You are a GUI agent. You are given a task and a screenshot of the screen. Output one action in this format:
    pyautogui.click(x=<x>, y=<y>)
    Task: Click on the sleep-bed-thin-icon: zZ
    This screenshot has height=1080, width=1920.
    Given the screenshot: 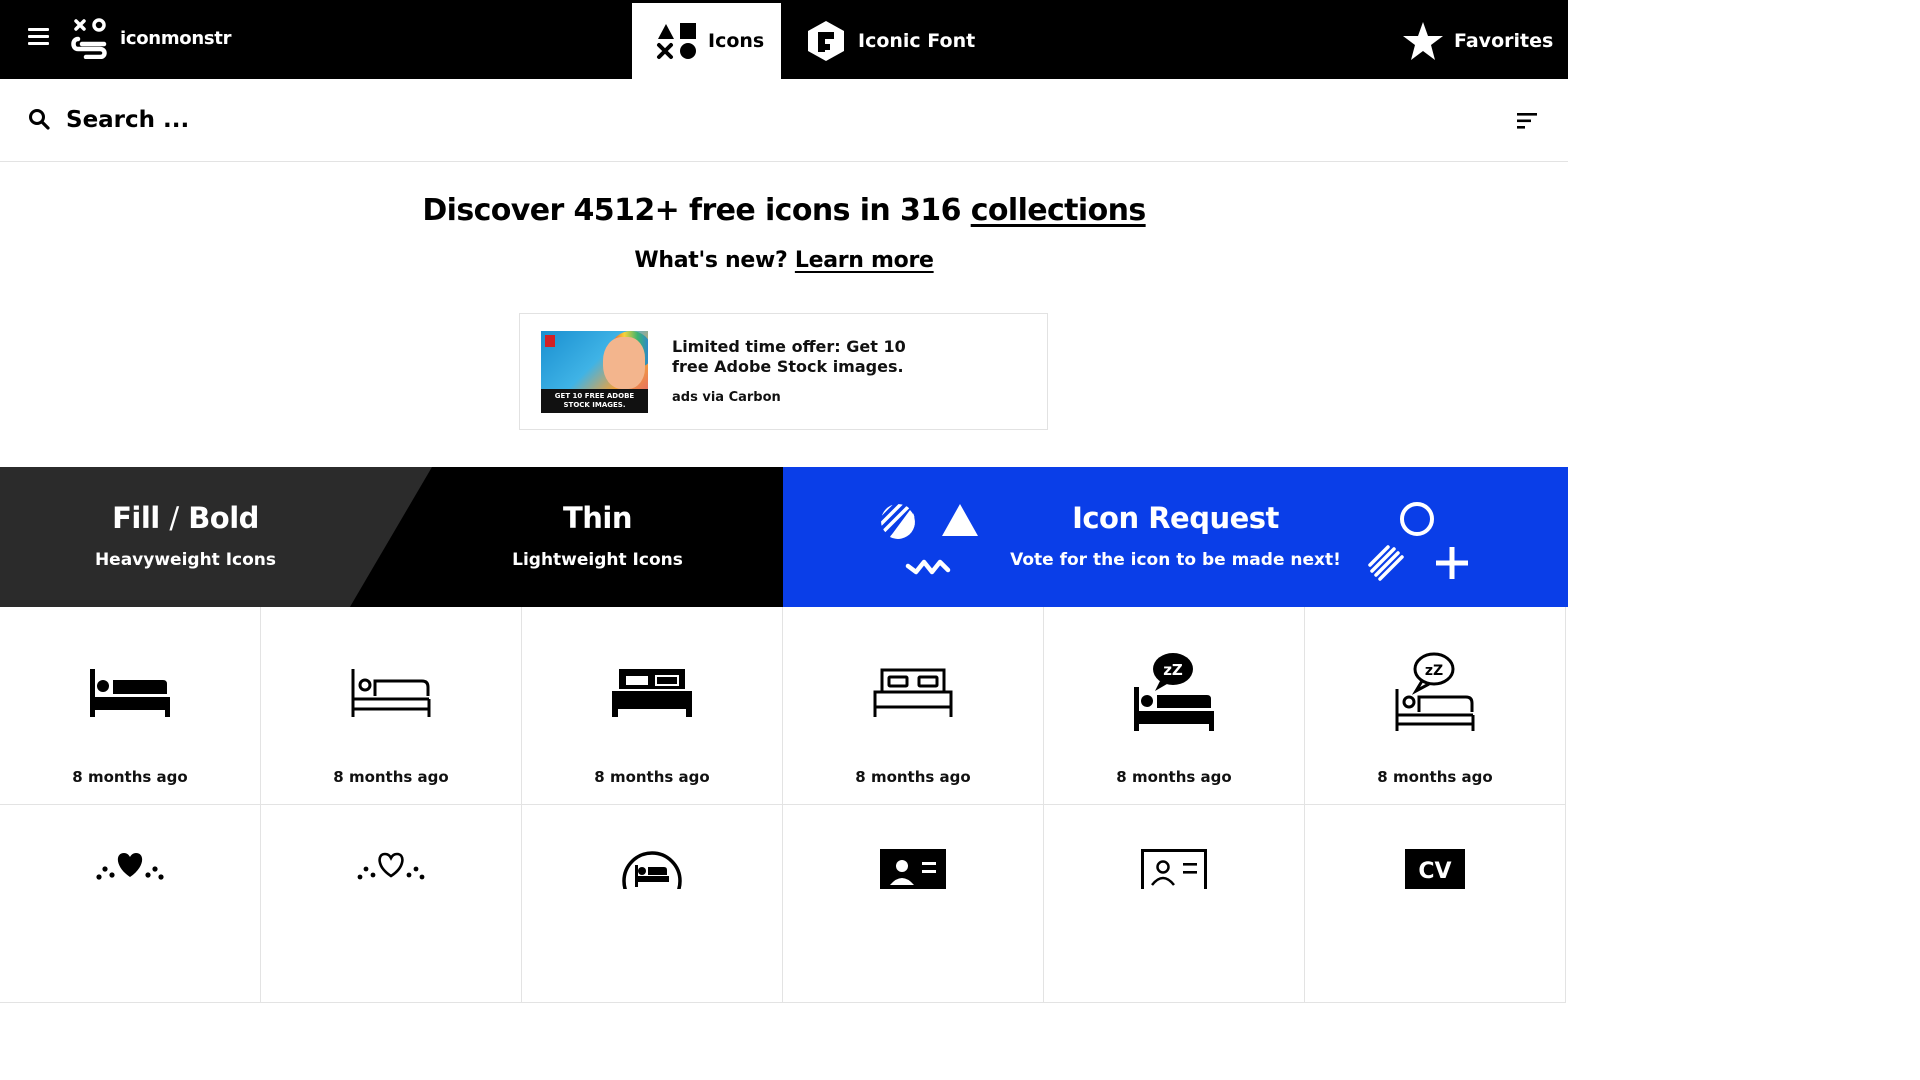 What is the action you would take?
    pyautogui.click(x=1435, y=691)
    